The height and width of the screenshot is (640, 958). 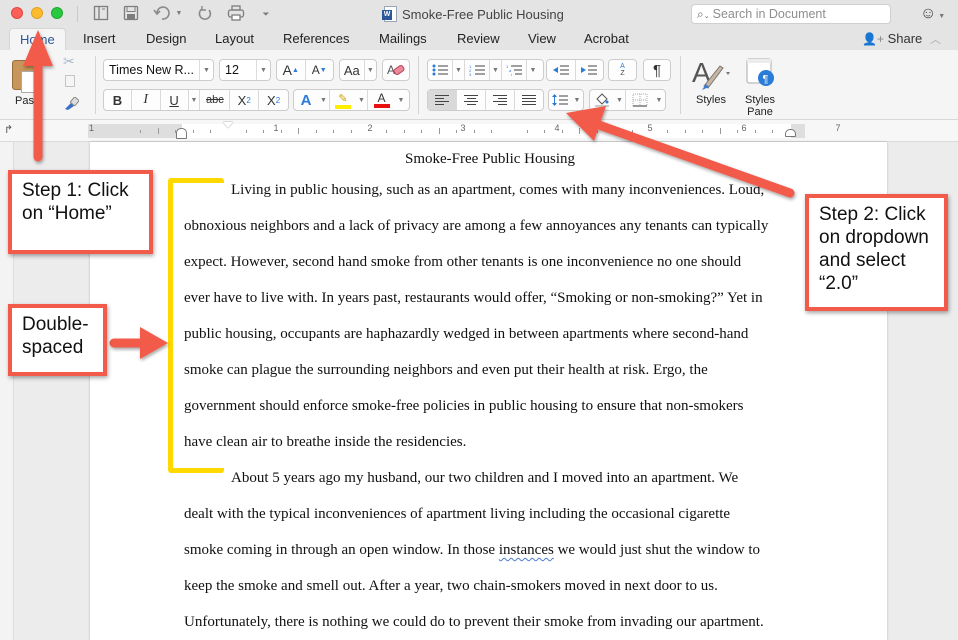 I want to click on bold-button: B, so click(x=118, y=100).